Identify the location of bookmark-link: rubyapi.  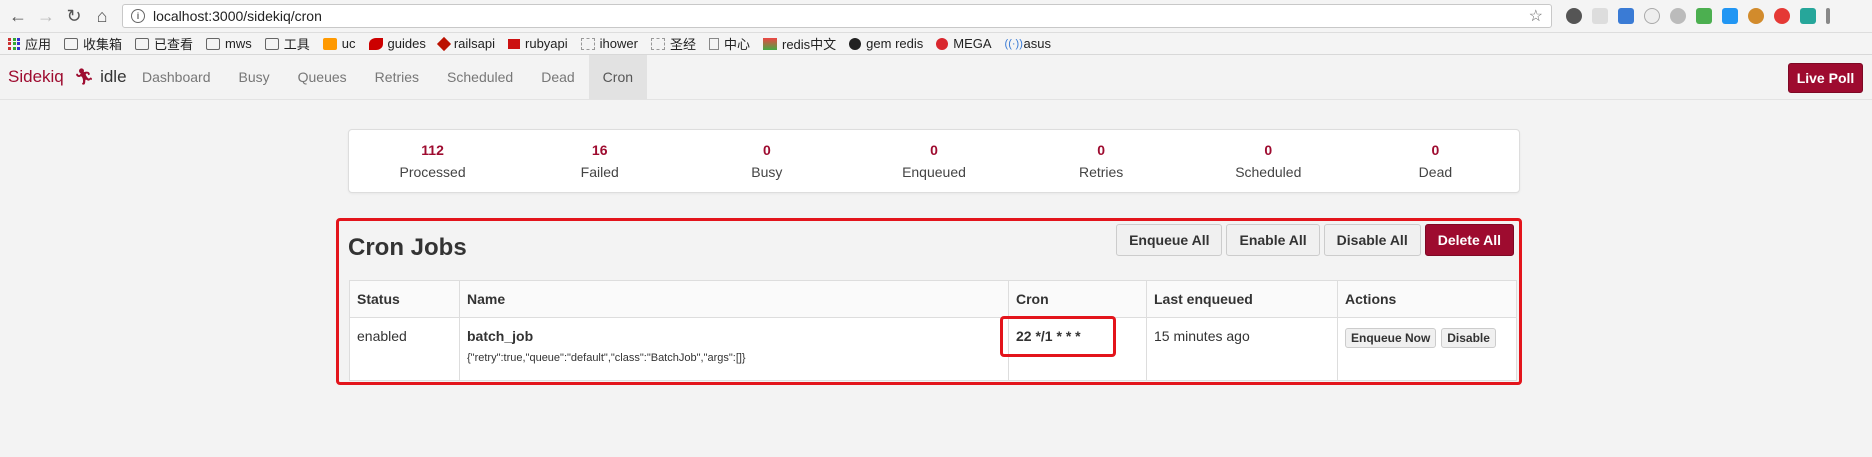
(538, 43).